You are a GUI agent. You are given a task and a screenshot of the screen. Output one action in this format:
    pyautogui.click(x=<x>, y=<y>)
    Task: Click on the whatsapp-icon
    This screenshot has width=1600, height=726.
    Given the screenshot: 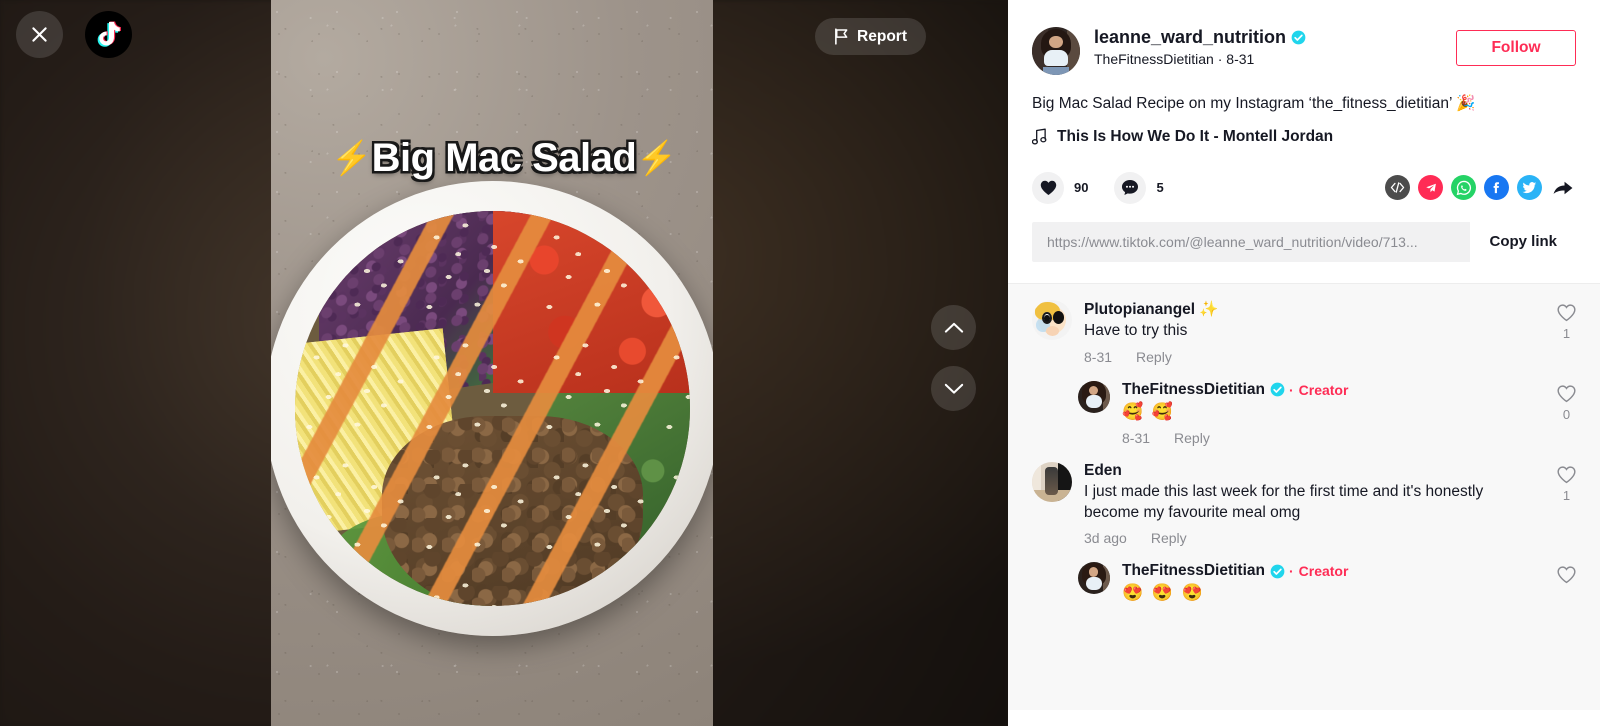 What is the action you would take?
    pyautogui.click(x=1463, y=188)
    